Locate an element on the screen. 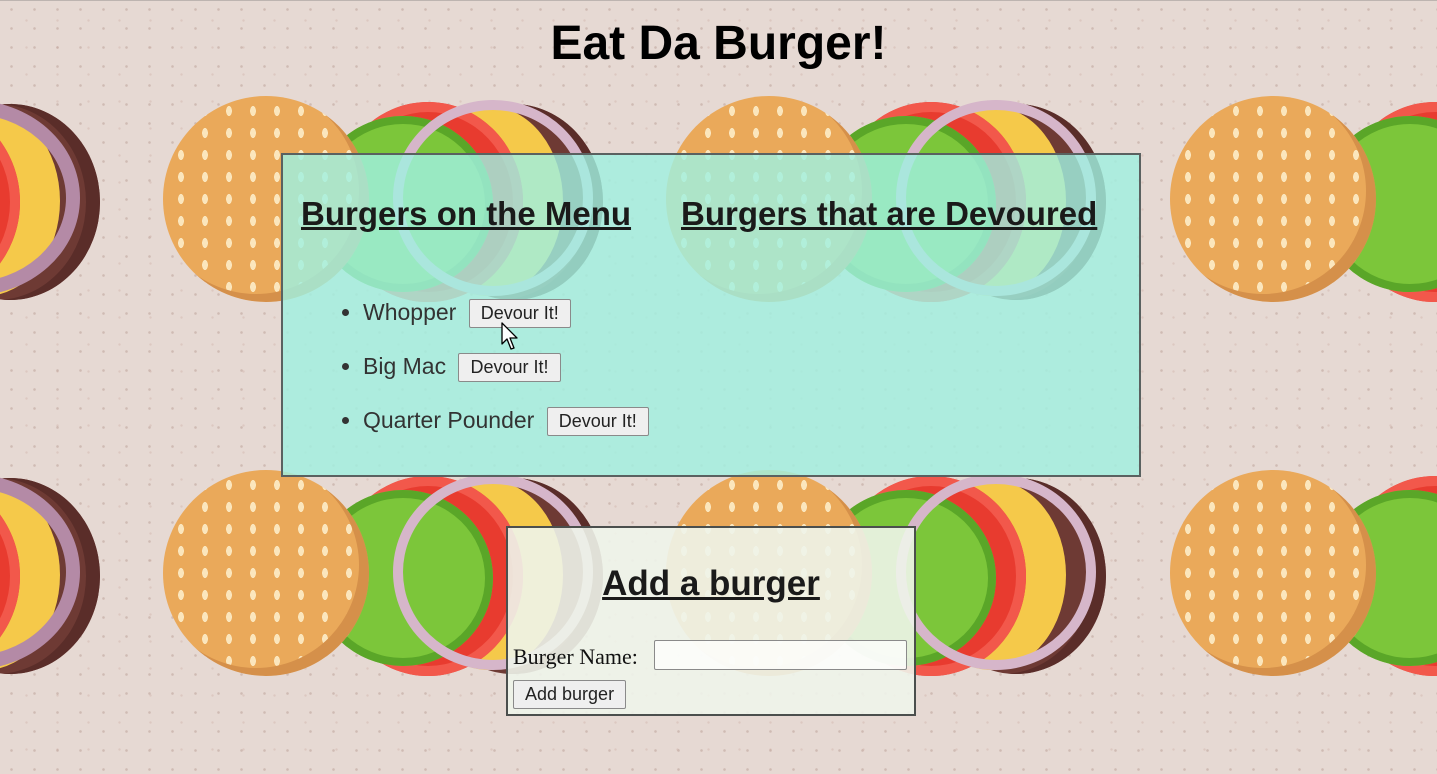  page-title: Eat Da Burger! is located at coordinates (718, 43).